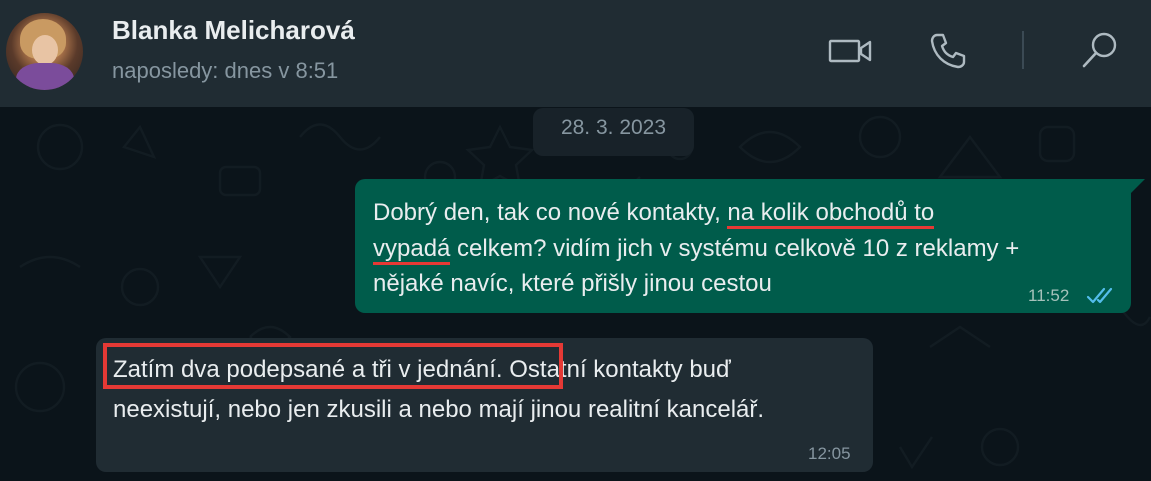 The height and width of the screenshot is (481, 1151). Describe the element at coordinates (233, 30) in the screenshot. I see `contact-name: Blanka Melicharová` at that location.